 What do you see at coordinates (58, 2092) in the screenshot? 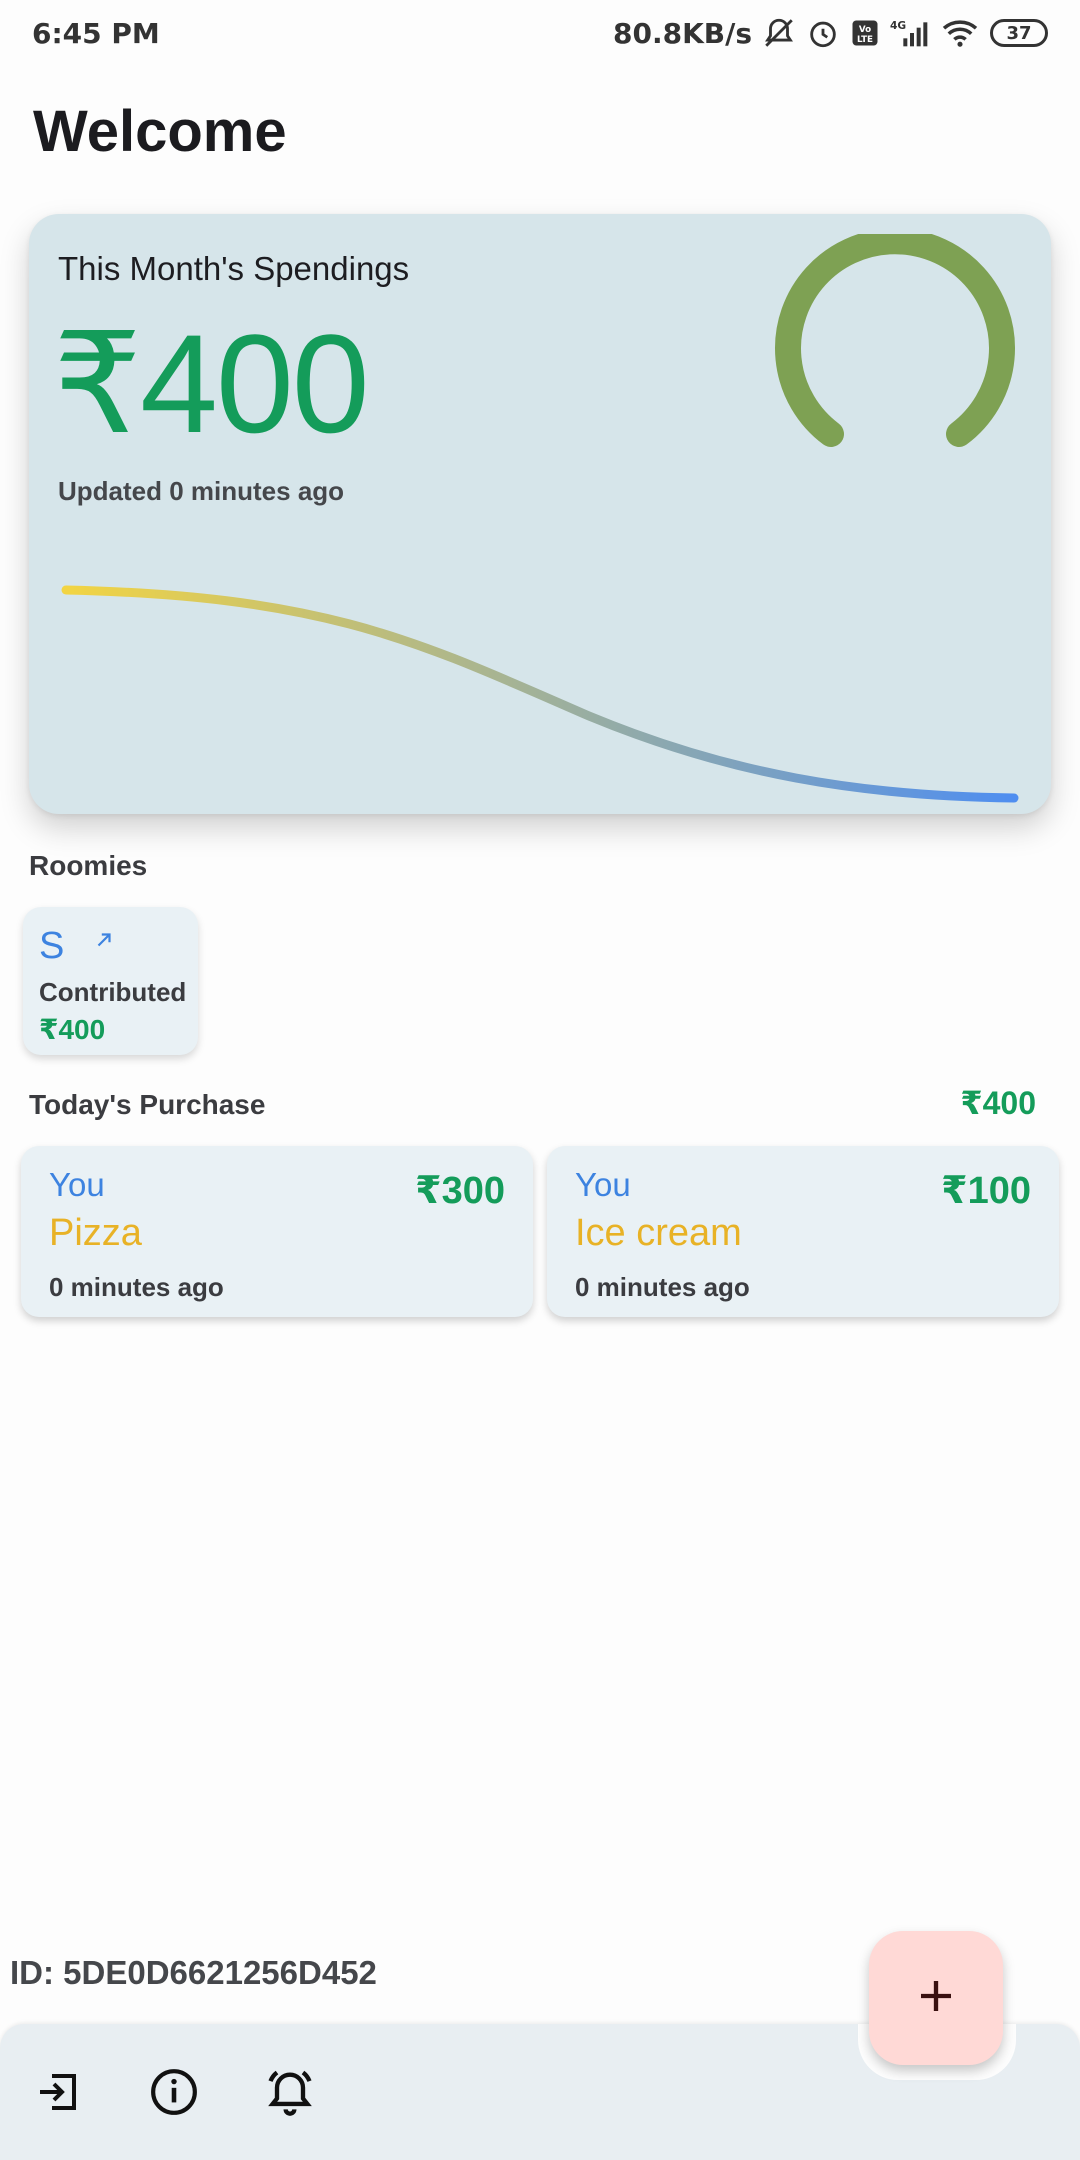
I see `logout-icon` at bounding box center [58, 2092].